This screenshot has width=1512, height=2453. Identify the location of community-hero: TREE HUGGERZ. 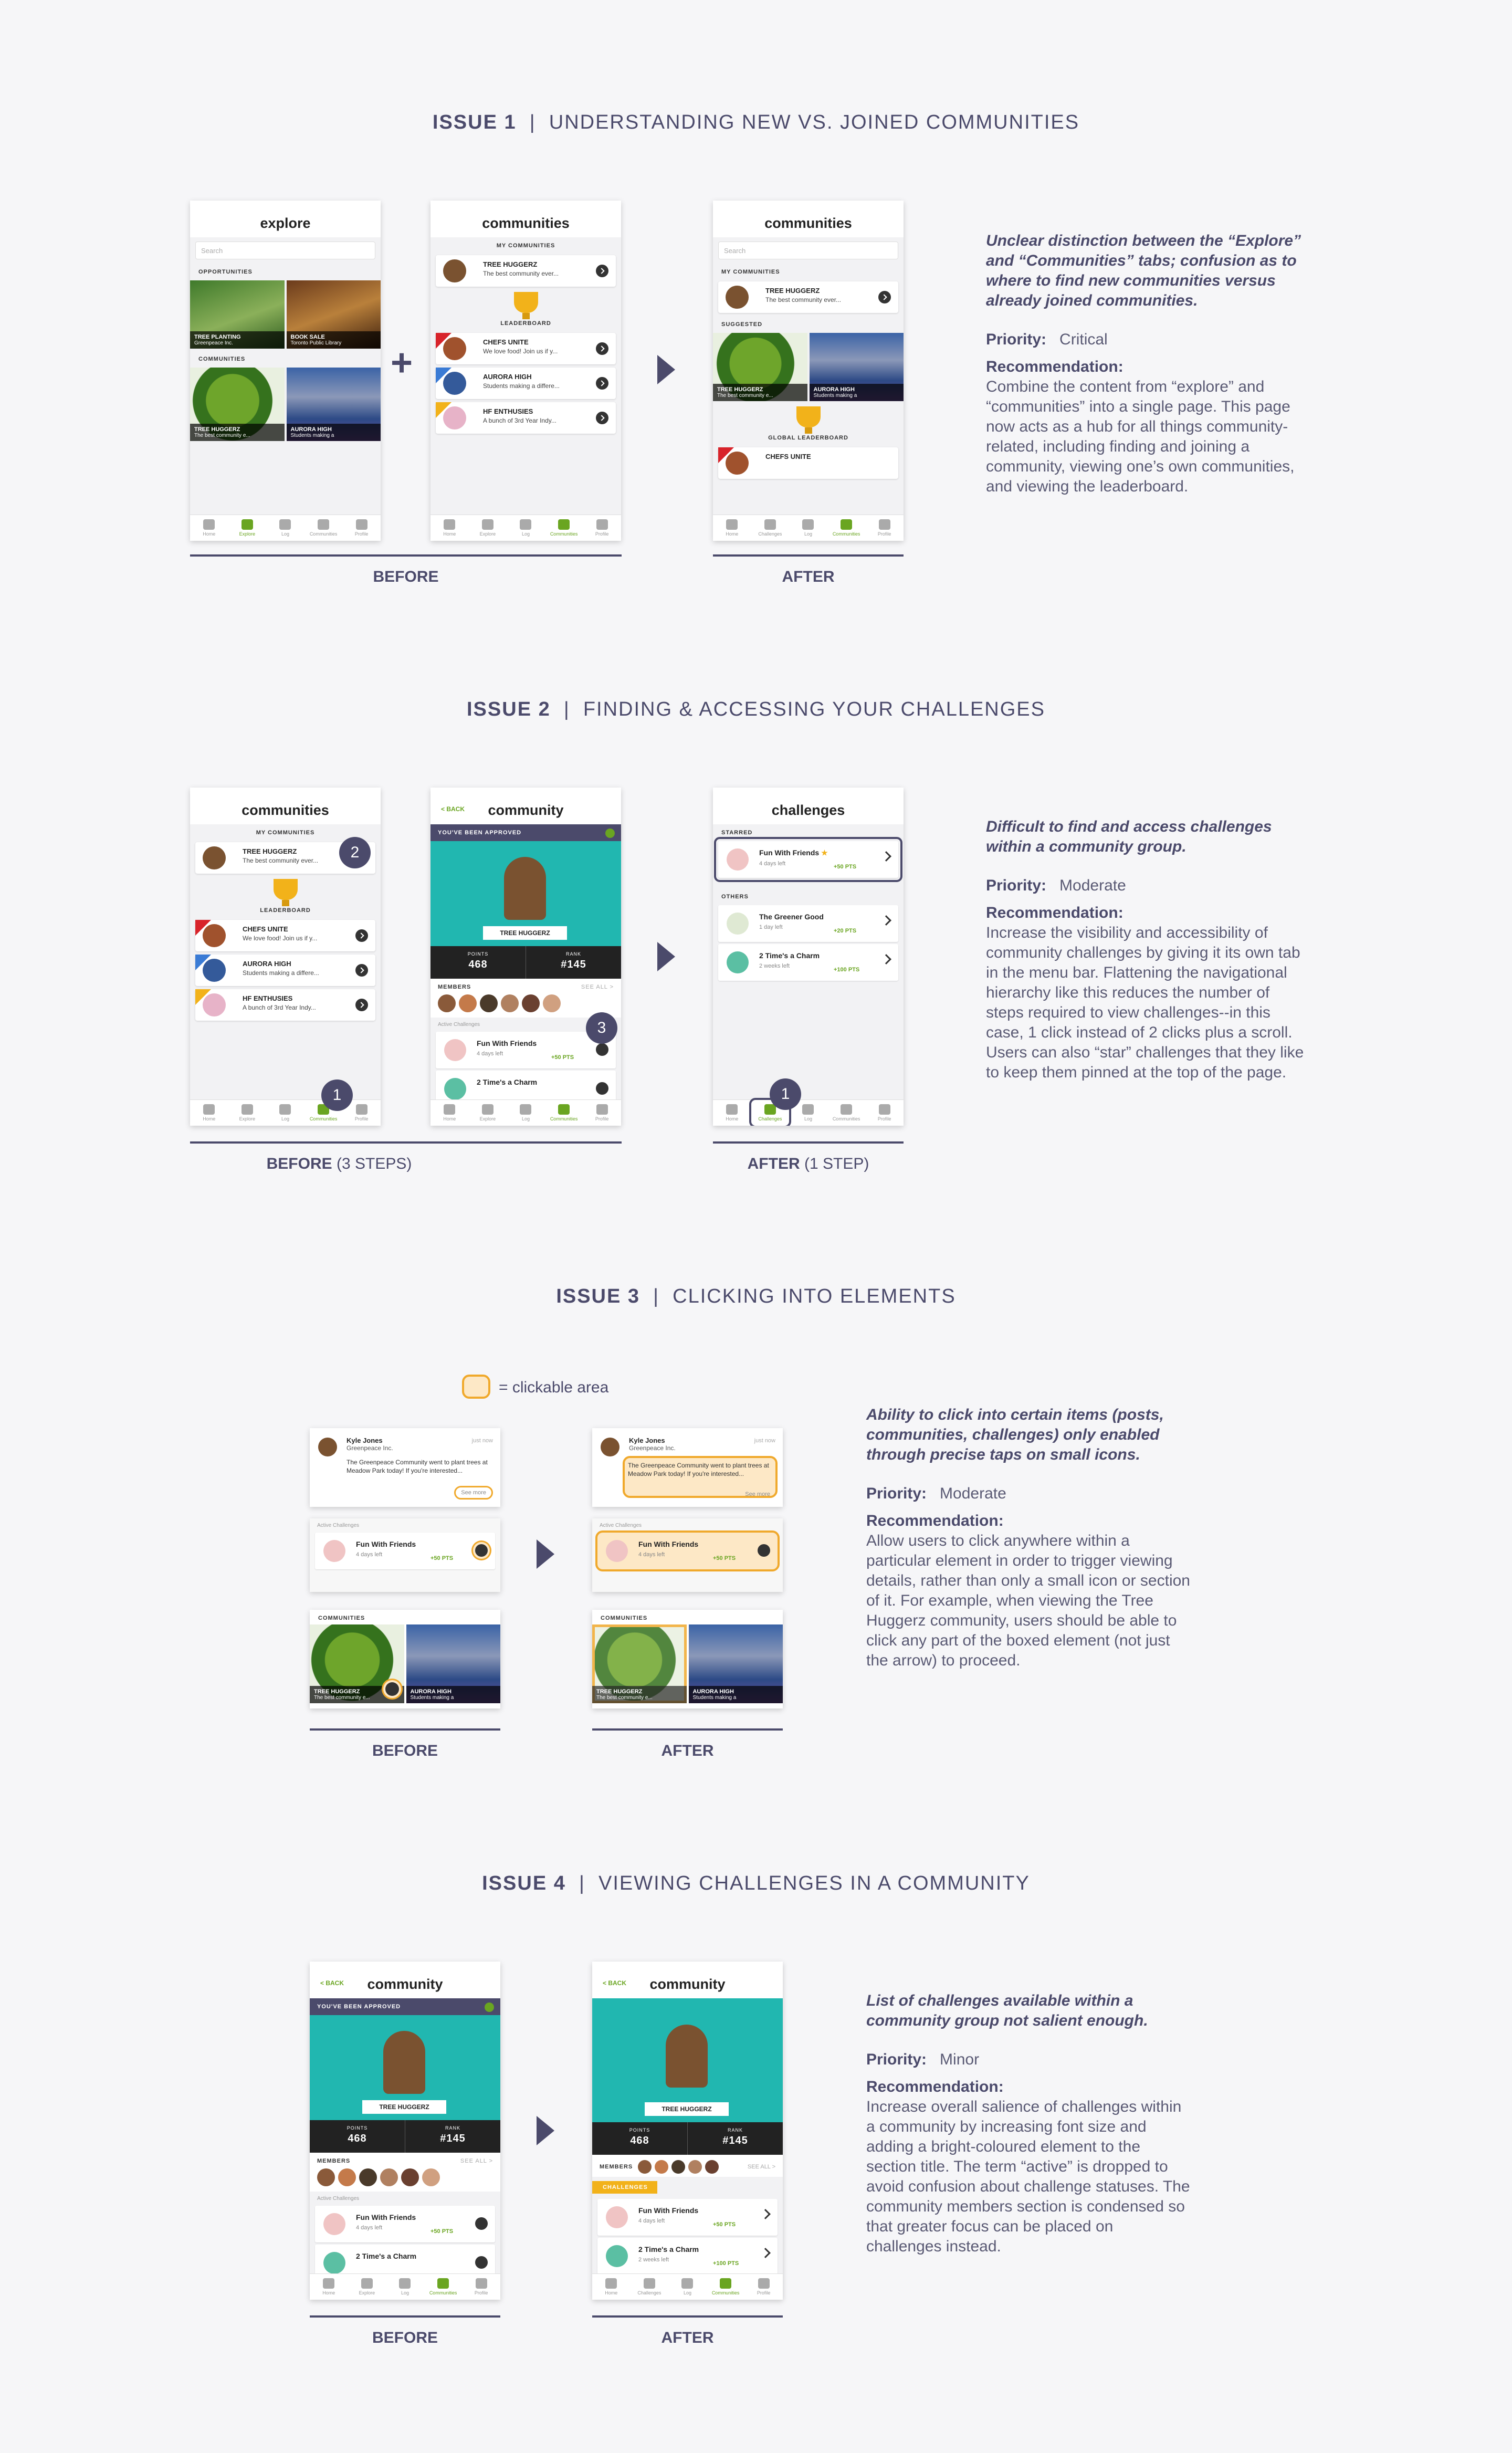
(405, 2067).